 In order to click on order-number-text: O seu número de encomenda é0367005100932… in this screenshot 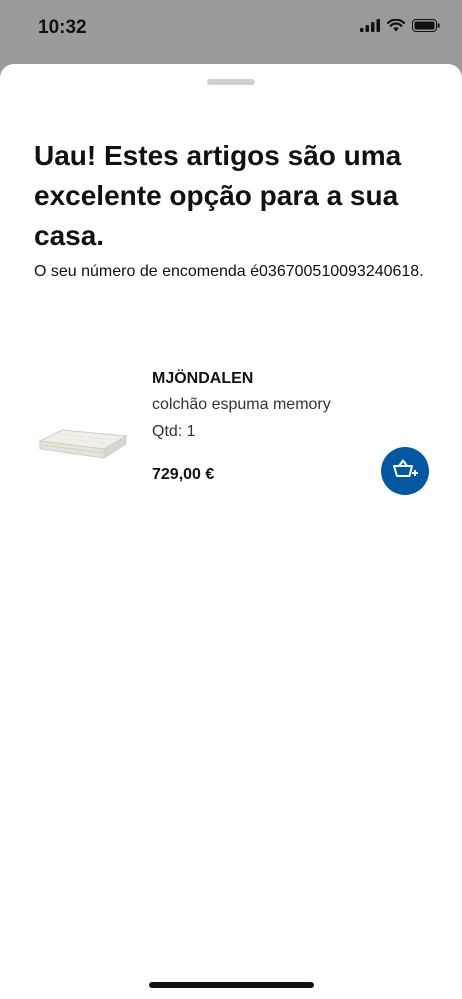, I will do `click(229, 271)`.